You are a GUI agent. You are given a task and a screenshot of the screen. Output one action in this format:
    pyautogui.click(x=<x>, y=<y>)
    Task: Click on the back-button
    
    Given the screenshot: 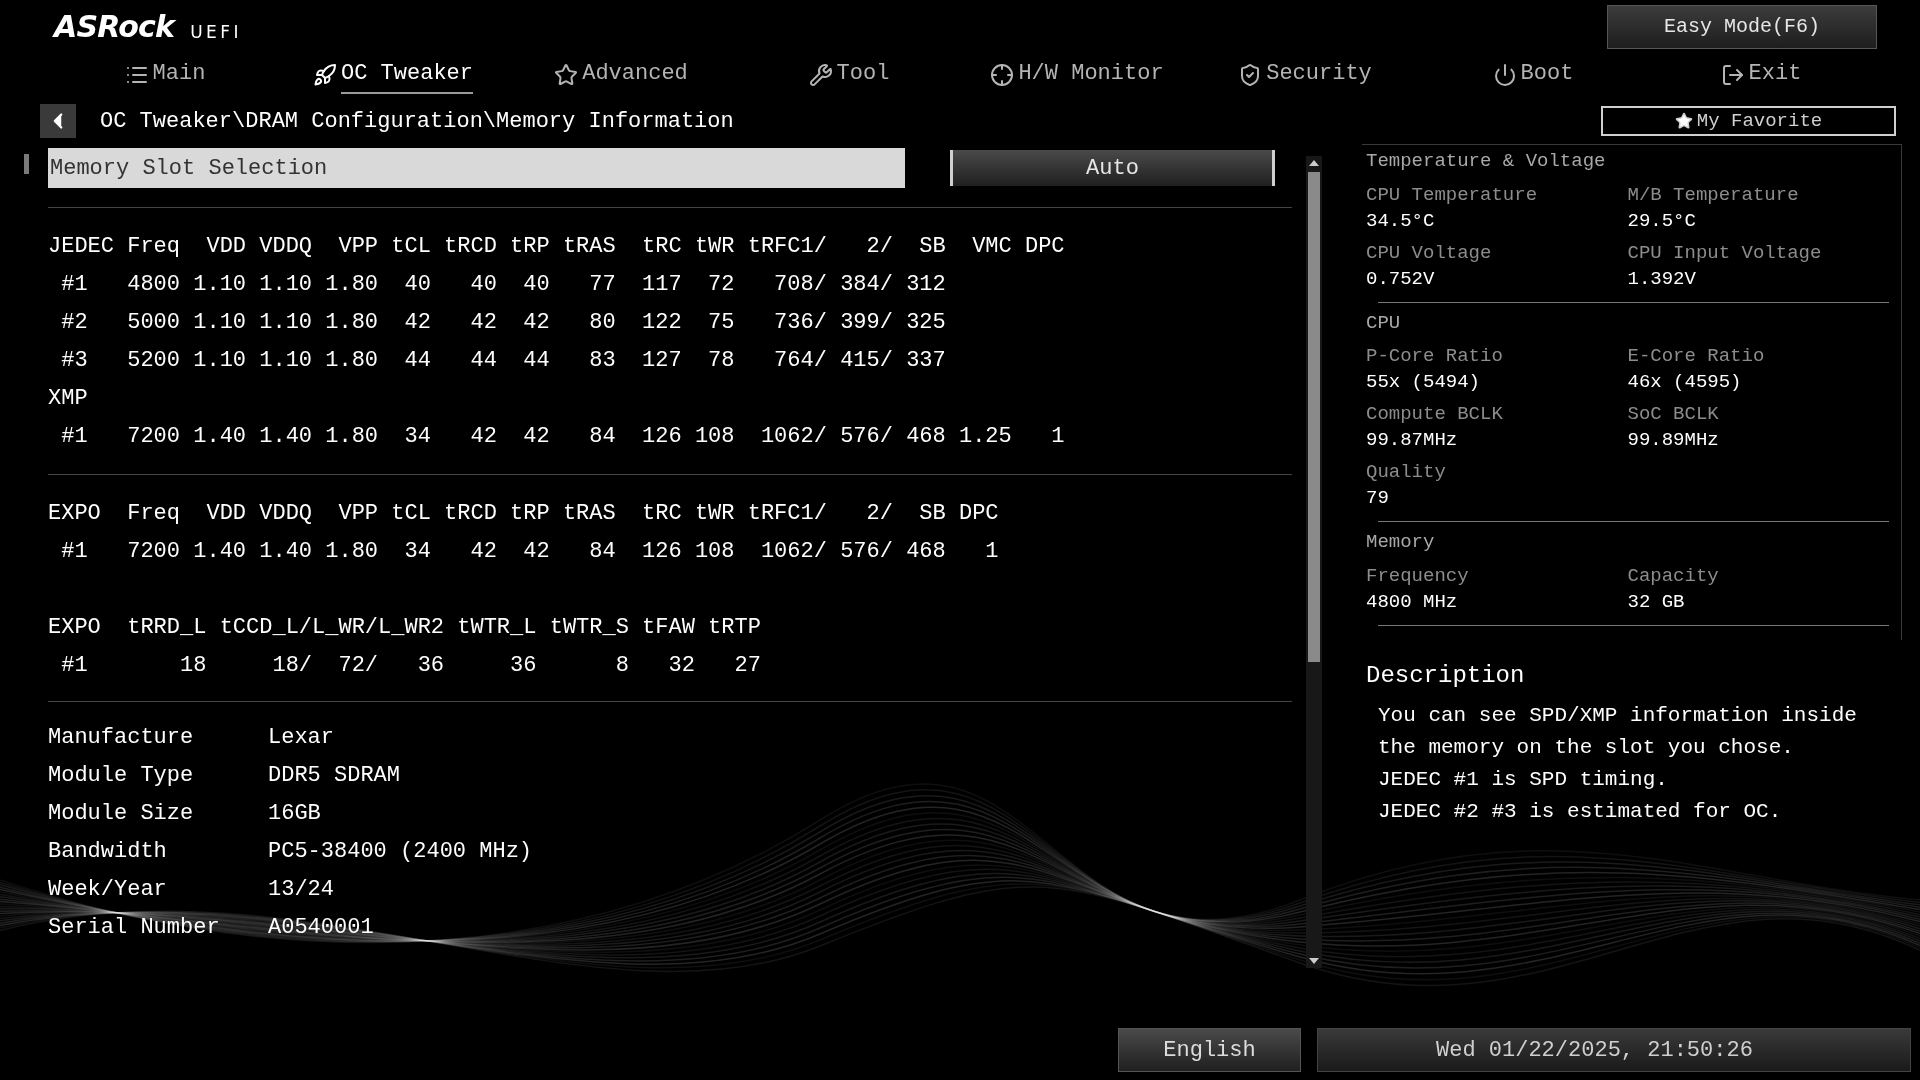 What is the action you would take?
    pyautogui.click(x=58, y=121)
    